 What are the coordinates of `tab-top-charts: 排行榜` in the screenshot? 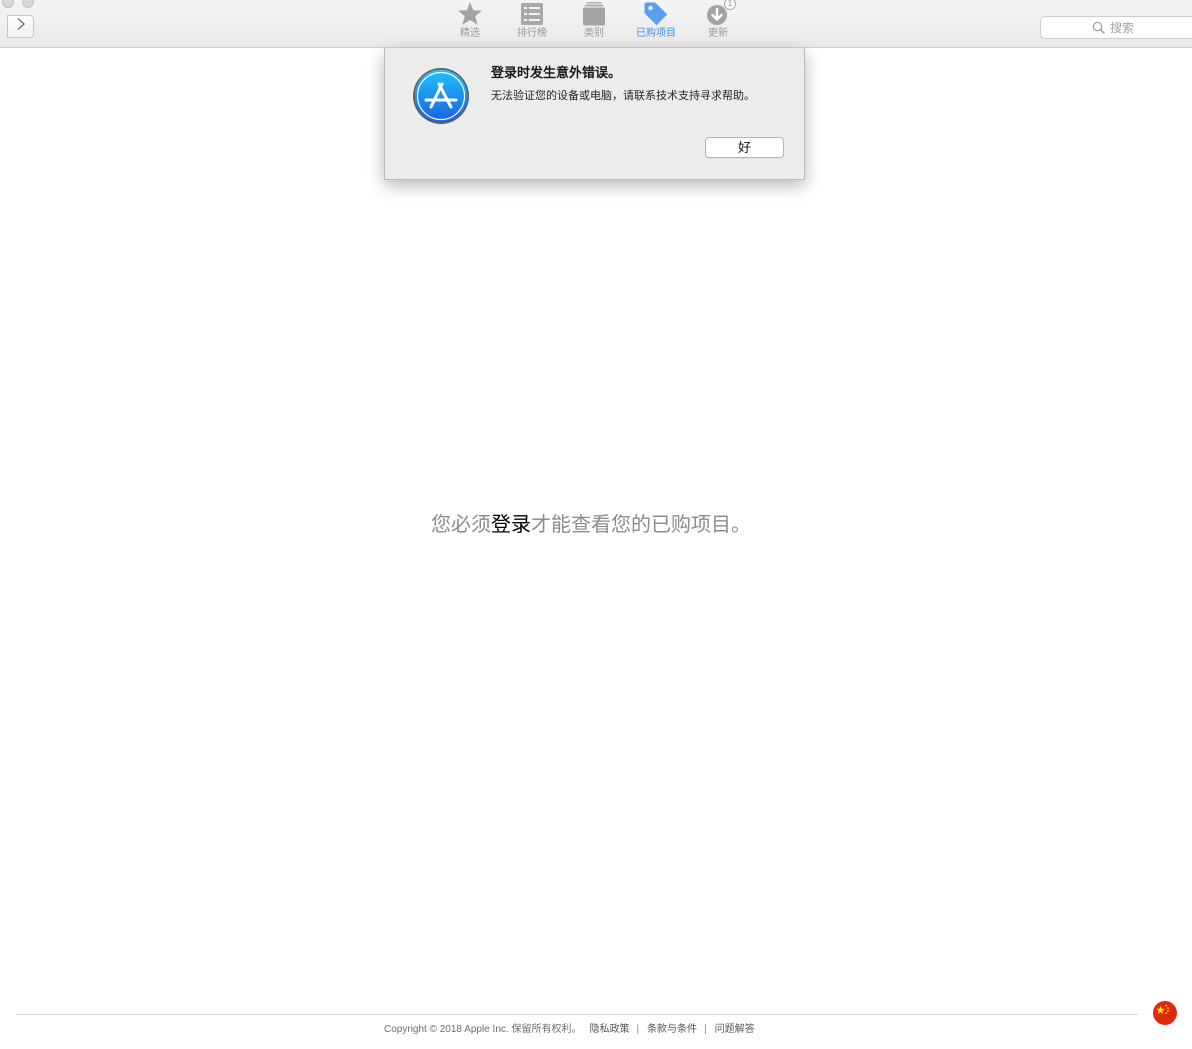 It's located at (532, 23).